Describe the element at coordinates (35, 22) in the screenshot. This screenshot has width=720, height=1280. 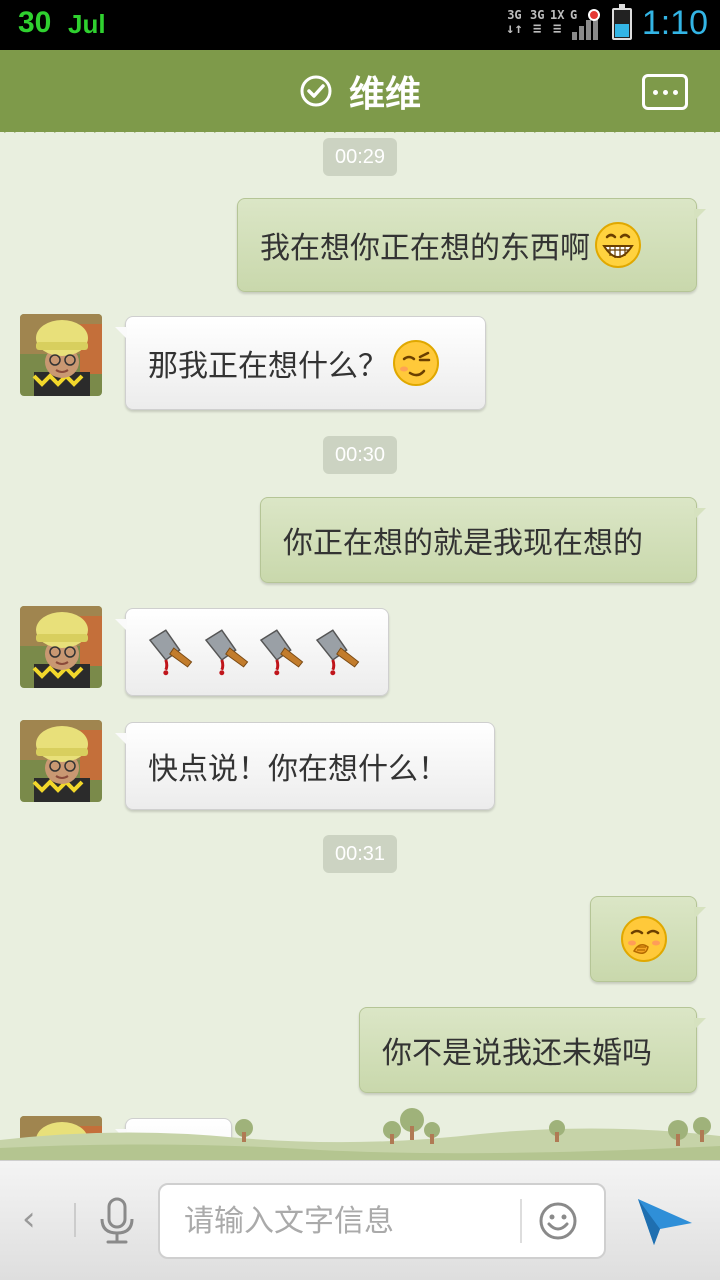
I see `status-date-day: 30` at that location.